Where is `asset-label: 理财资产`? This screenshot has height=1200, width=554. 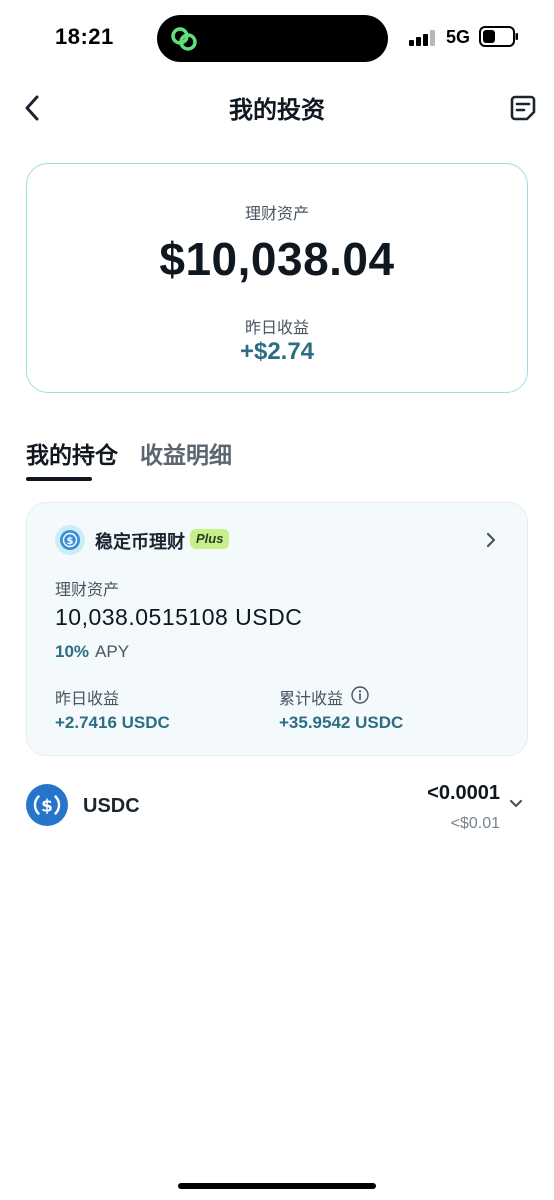 asset-label: 理财资产 is located at coordinates (276, 214).